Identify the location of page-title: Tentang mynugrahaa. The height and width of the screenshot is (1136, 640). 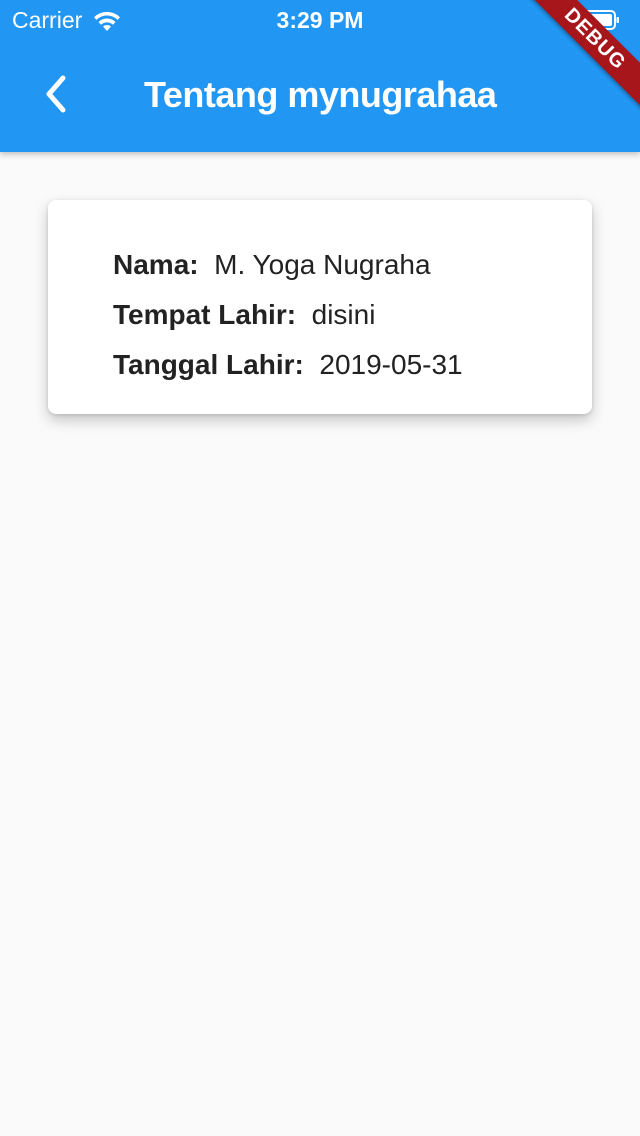
(320, 94).